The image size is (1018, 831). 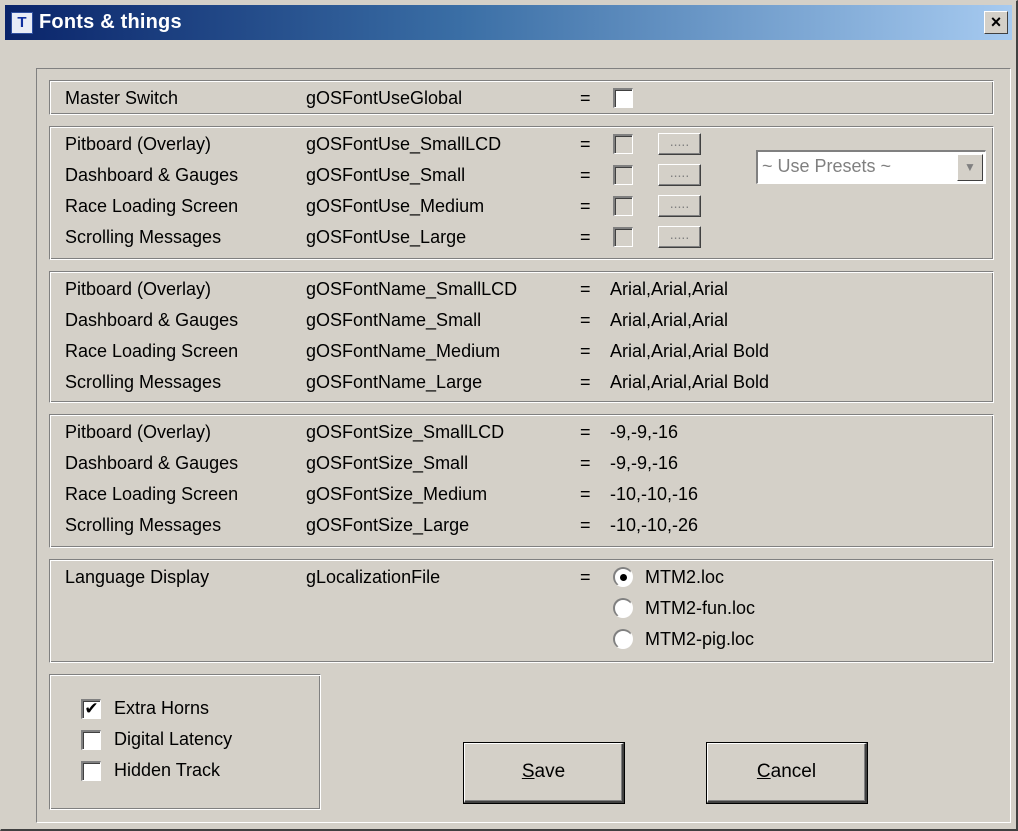 I want to click on language-option-label: MTM2-pig.loc, so click(x=699, y=639).